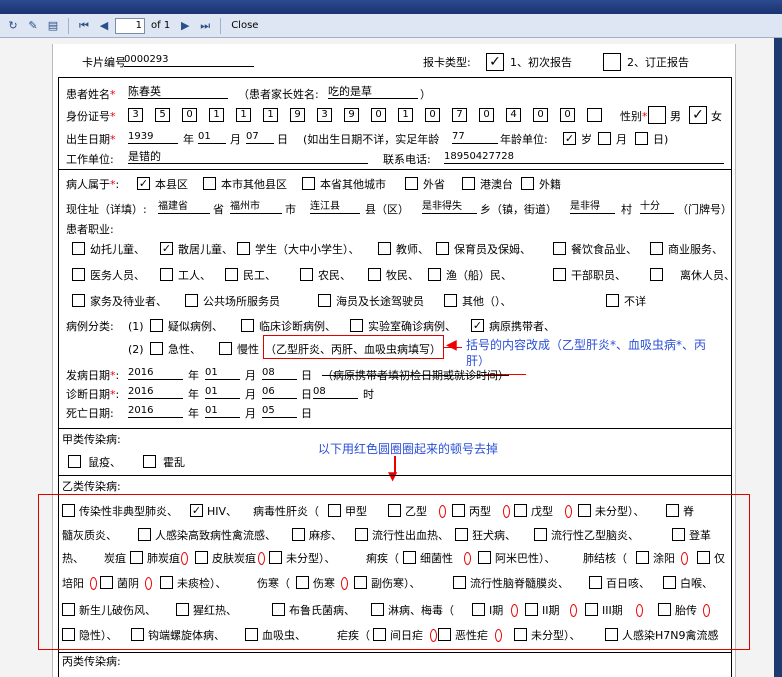  Describe the element at coordinates (205, 26) in the screenshot. I see `last-page-icon: ⏭` at that location.